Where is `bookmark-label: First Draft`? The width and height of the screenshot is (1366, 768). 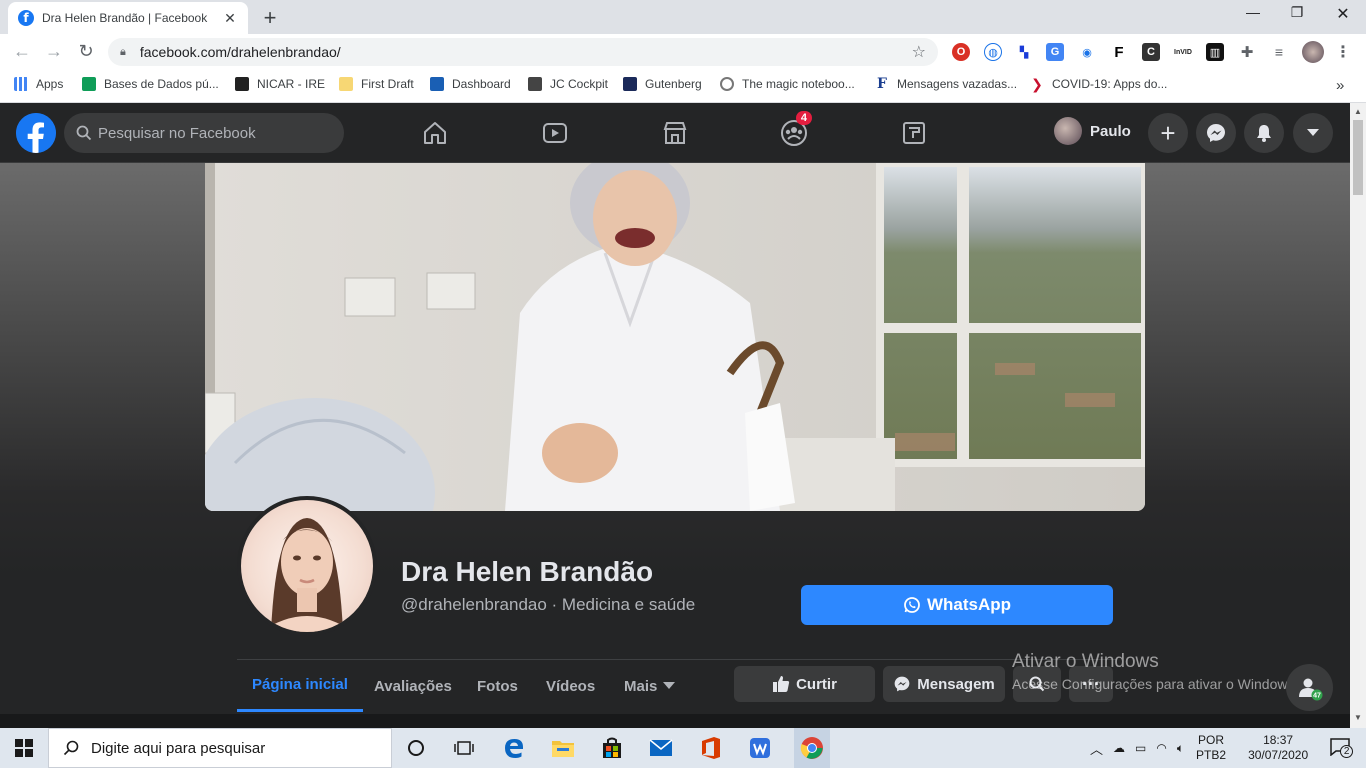
bookmark-label: First Draft is located at coordinates (387, 84).